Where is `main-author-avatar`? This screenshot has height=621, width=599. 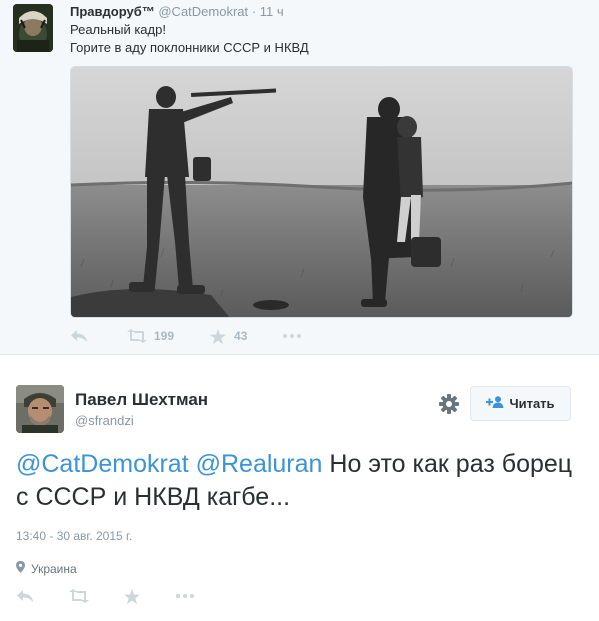 main-author-avatar is located at coordinates (40, 409).